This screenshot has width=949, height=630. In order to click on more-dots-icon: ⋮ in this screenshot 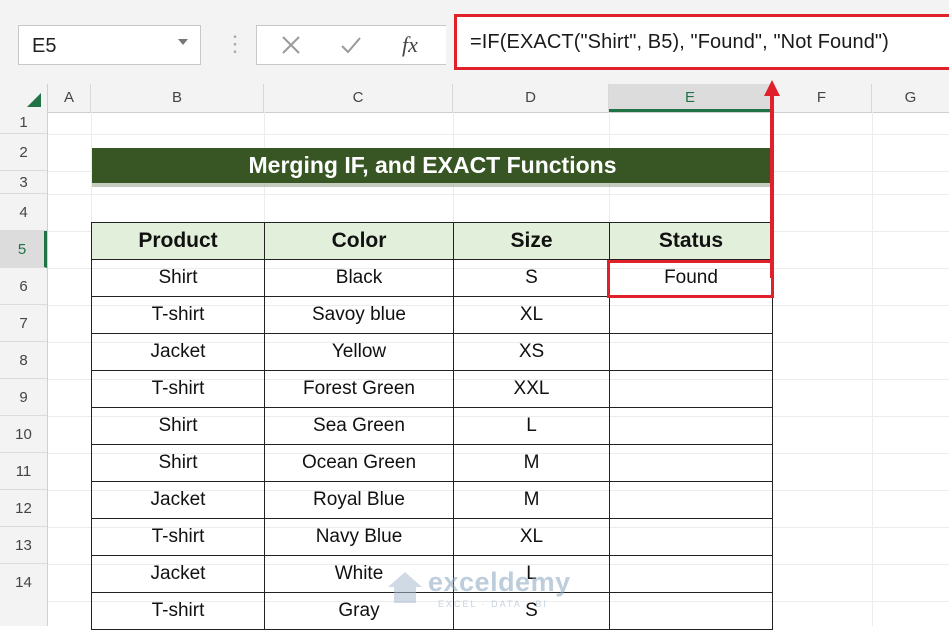, I will do `click(235, 44)`.